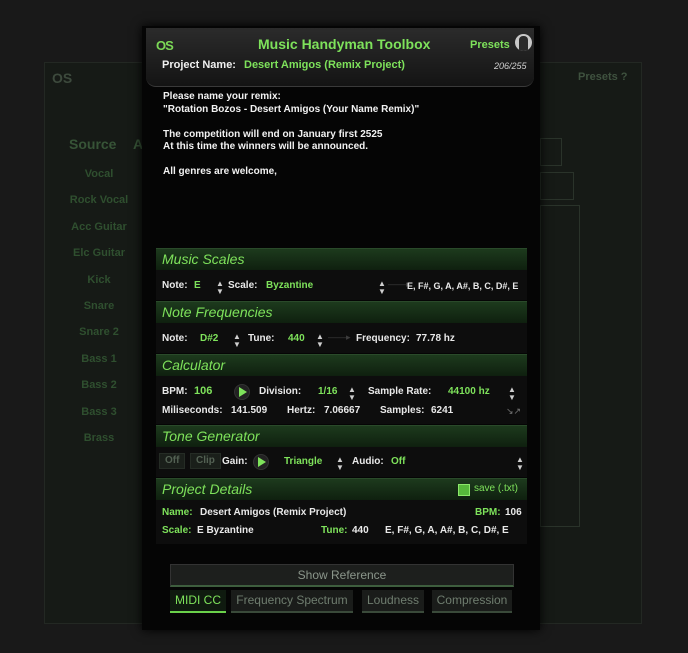  Describe the element at coordinates (334, 530) in the screenshot. I see `details-tune-label: Tune:` at that location.